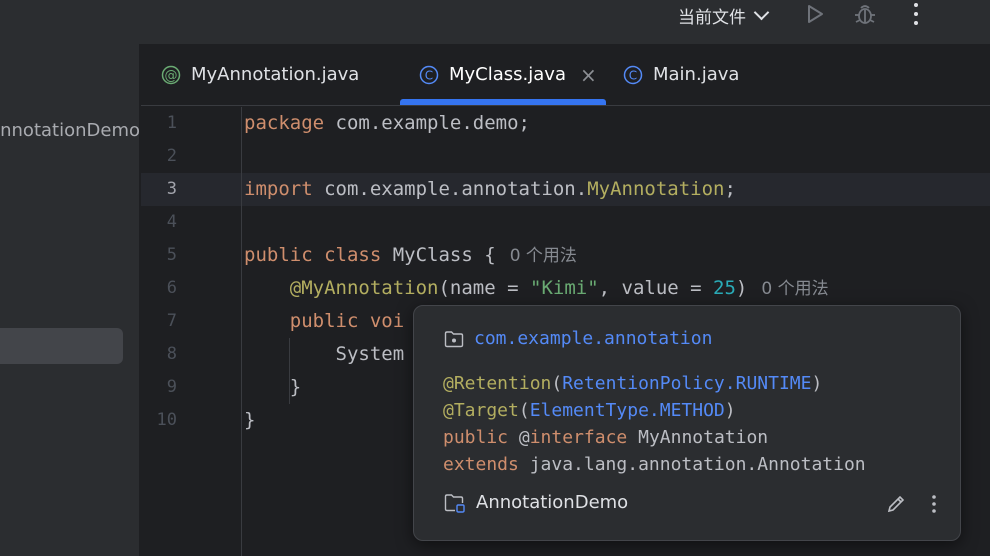  What do you see at coordinates (564, 288) in the screenshot?
I see `string-literal: "Kimi"` at bounding box center [564, 288].